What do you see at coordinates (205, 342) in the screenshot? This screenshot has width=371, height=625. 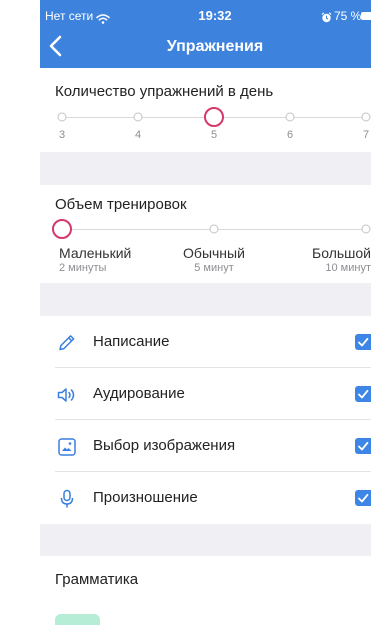 I see `exercise-row-writing: Написание` at bounding box center [205, 342].